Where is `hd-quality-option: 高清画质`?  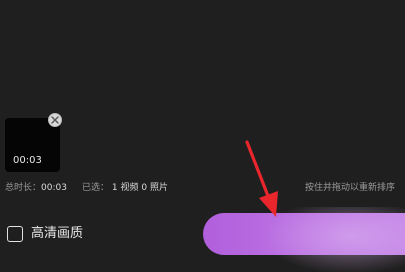
hd-quality-option: 高清画质 is located at coordinates (45, 234).